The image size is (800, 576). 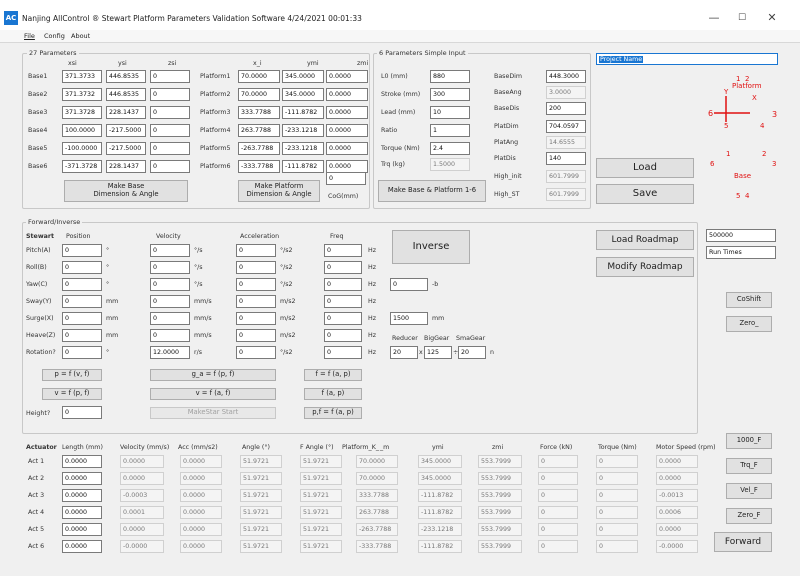 What do you see at coordinates (333, 375) in the screenshot?
I see `calc-f-button: f = f (a, p)` at bounding box center [333, 375].